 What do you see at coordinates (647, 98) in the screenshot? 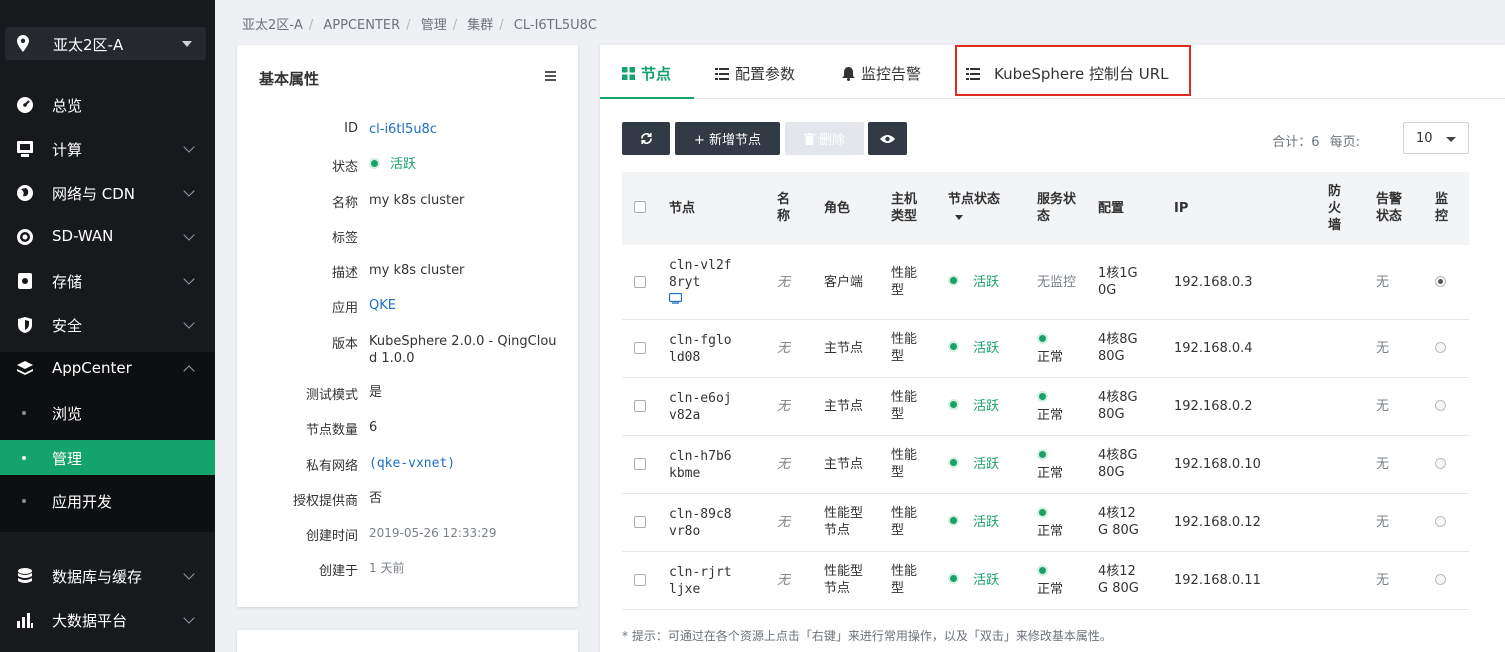
I see `active-tab-indicator` at bounding box center [647, 98].